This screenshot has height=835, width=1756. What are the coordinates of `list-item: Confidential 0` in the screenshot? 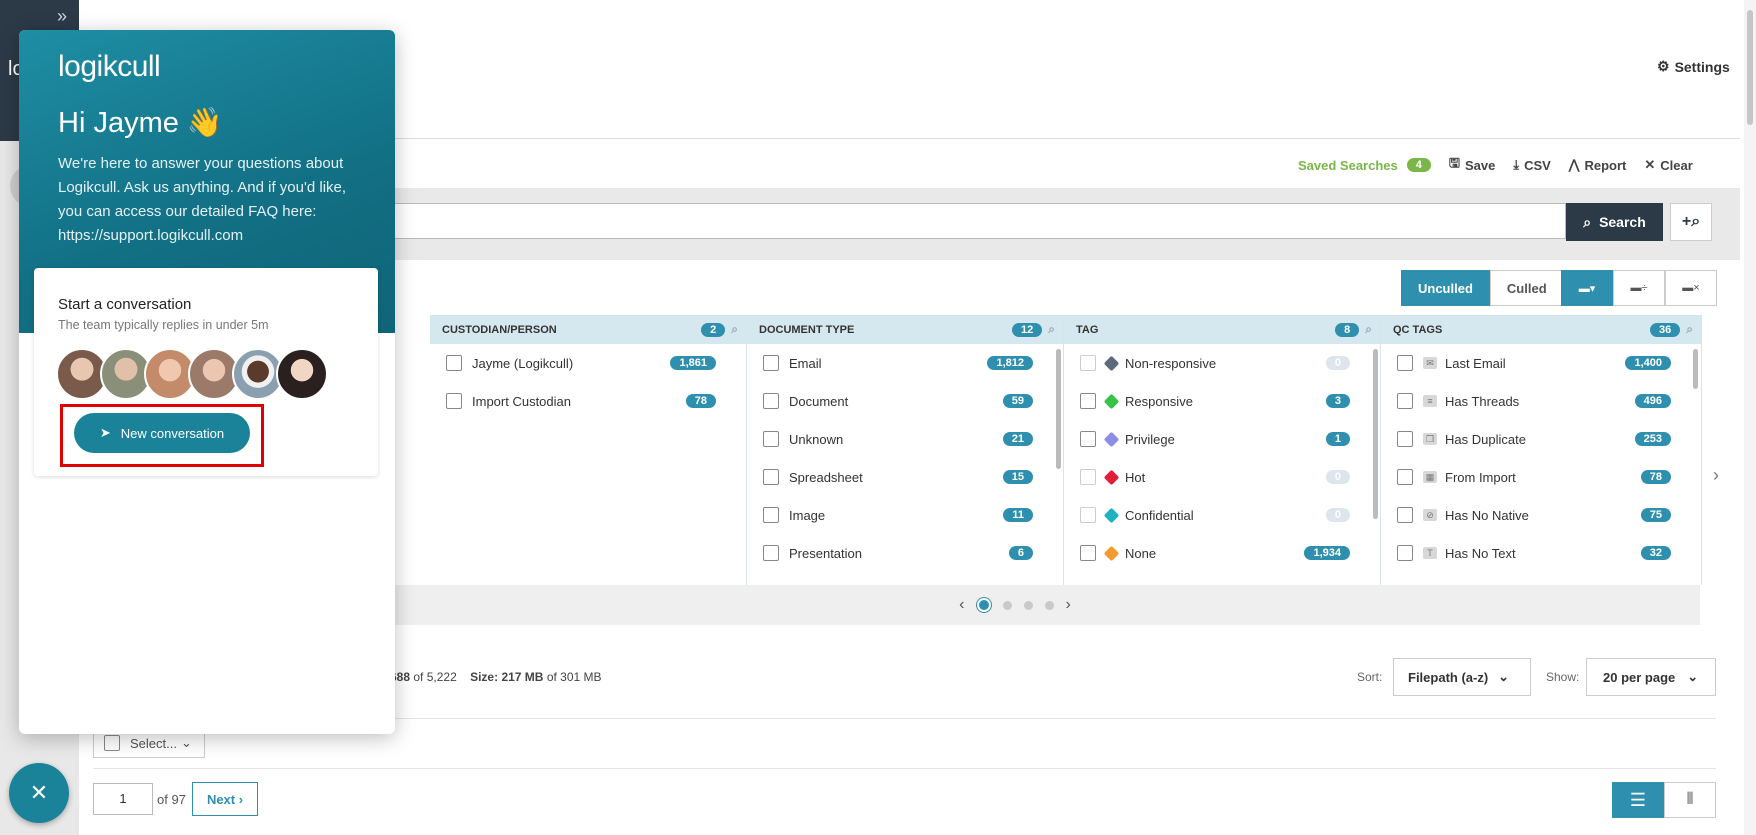 It's located at (1222, 515).